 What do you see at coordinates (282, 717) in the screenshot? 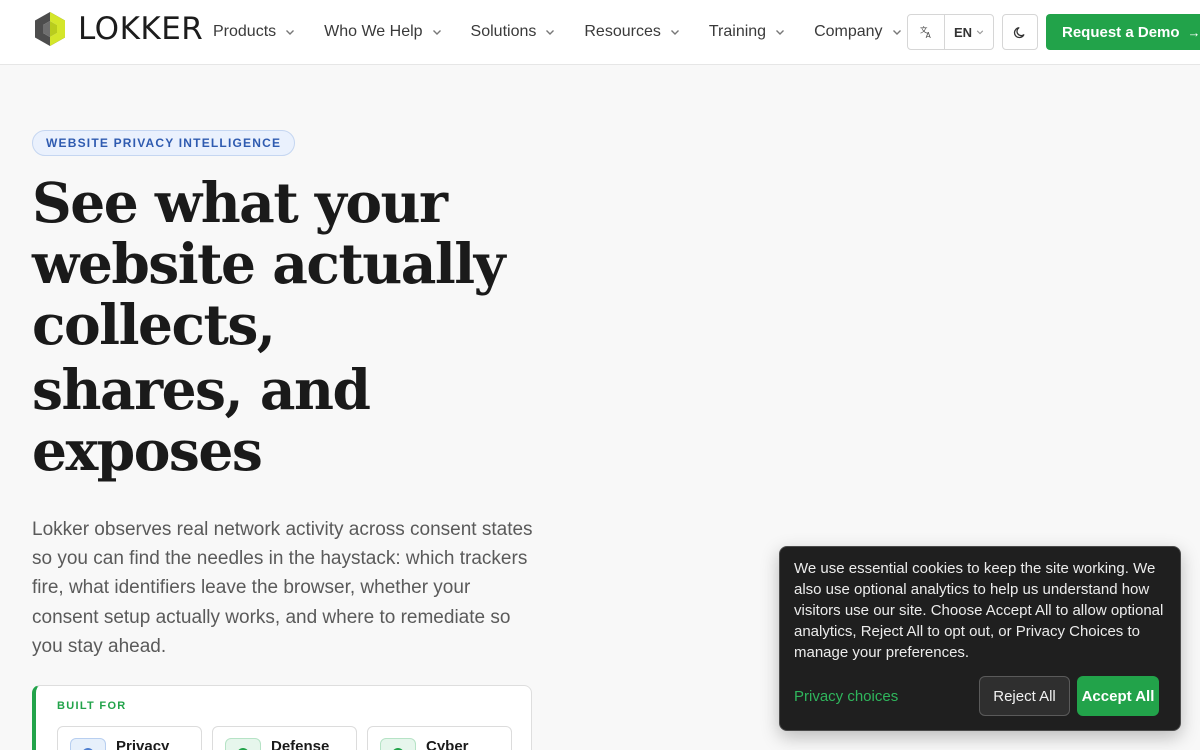
I see `built-for-card: BUILT FOR Privacy Defense Cyber` at bounding box center [282, 717].